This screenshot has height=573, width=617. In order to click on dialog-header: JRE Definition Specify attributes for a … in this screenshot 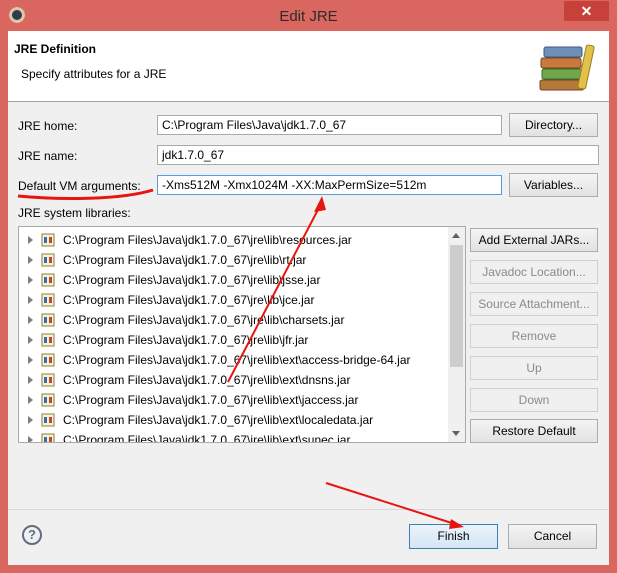, I will do `click(308, 66)`.